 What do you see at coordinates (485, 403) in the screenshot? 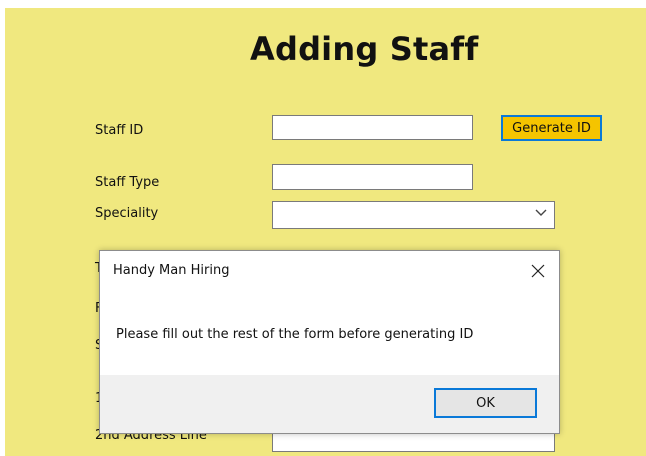
I see `ok-button: OK` at bounding box center [485, 403].